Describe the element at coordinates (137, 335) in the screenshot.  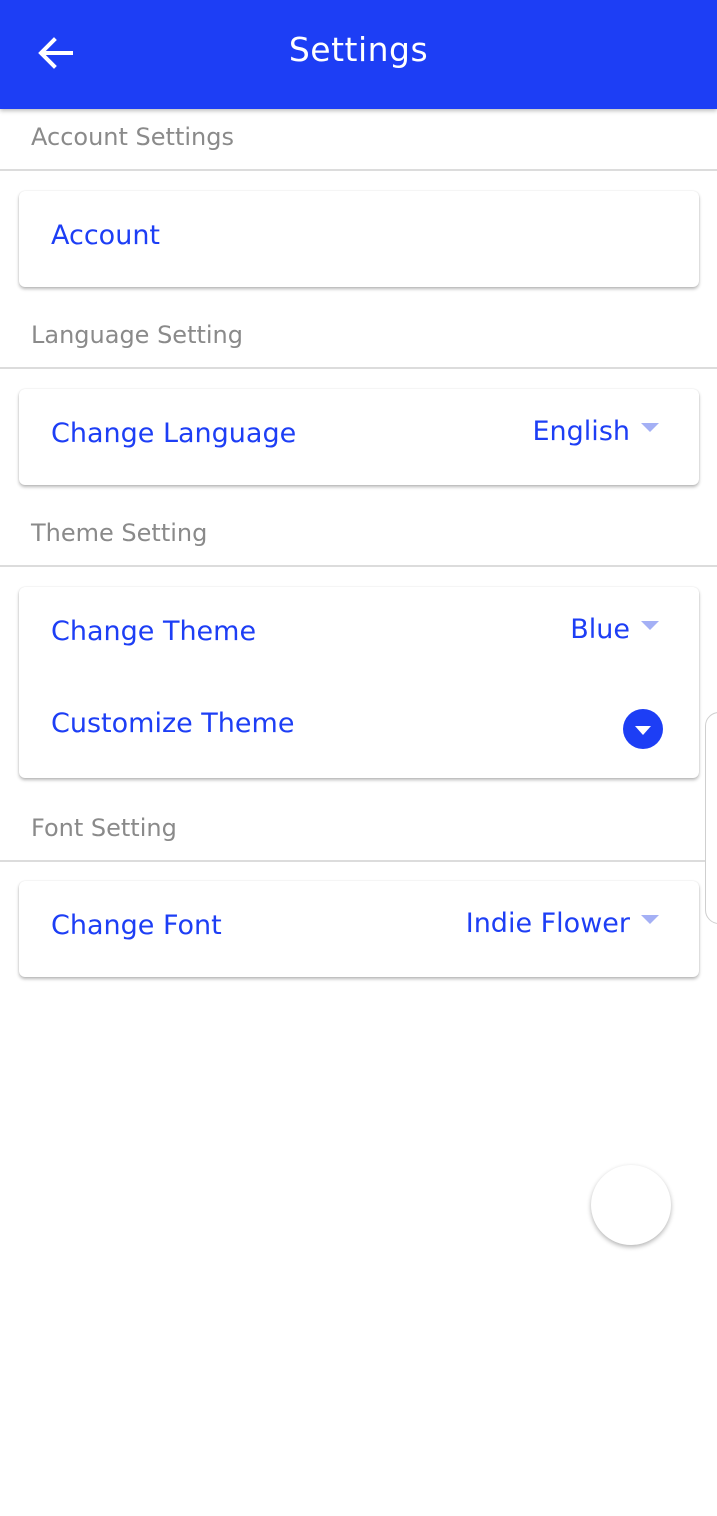
I see `section-header-label: Language Setting` at that location.